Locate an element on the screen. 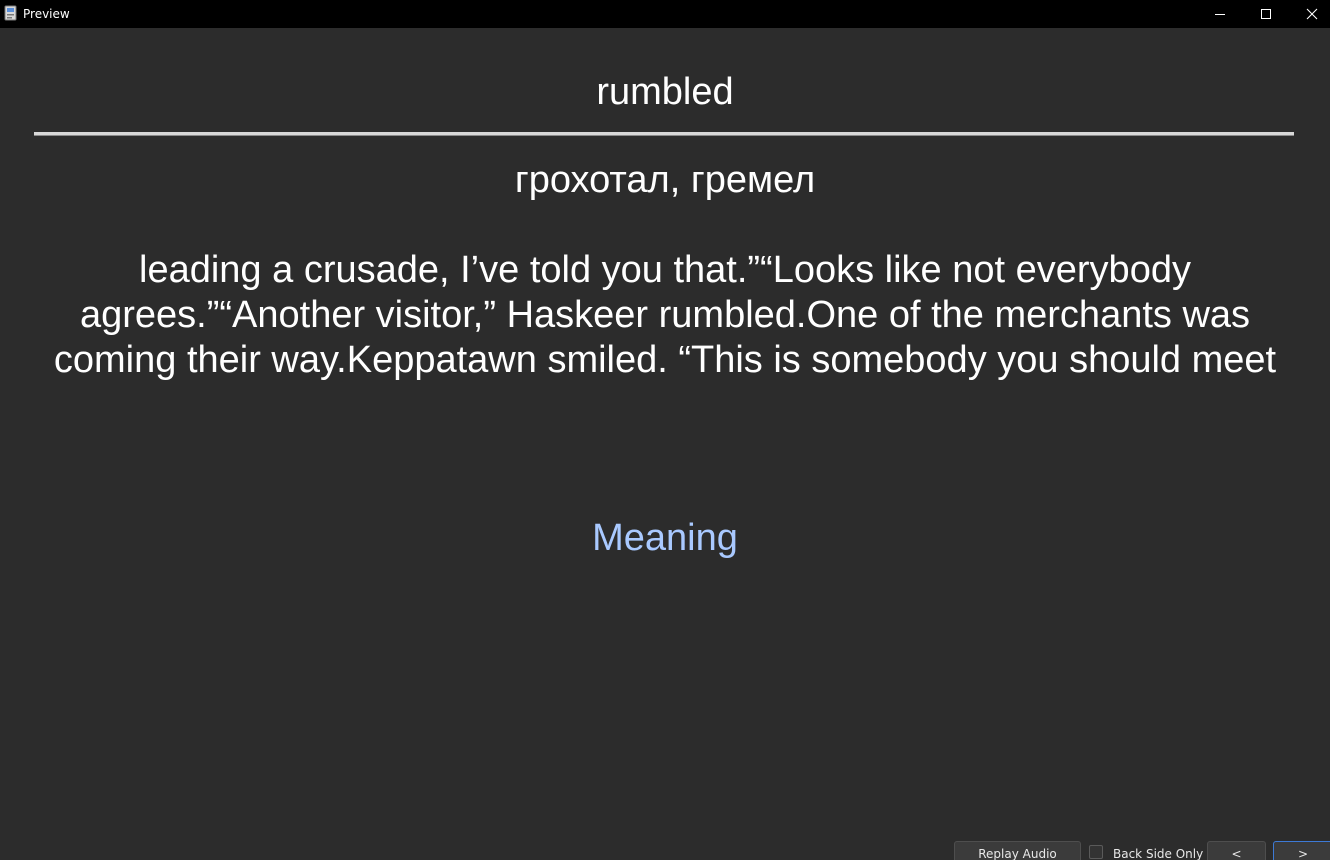 Image resolution: width=1330 pixels, height=860 pixels. maximize-button is located at coordinates (1266, 14).